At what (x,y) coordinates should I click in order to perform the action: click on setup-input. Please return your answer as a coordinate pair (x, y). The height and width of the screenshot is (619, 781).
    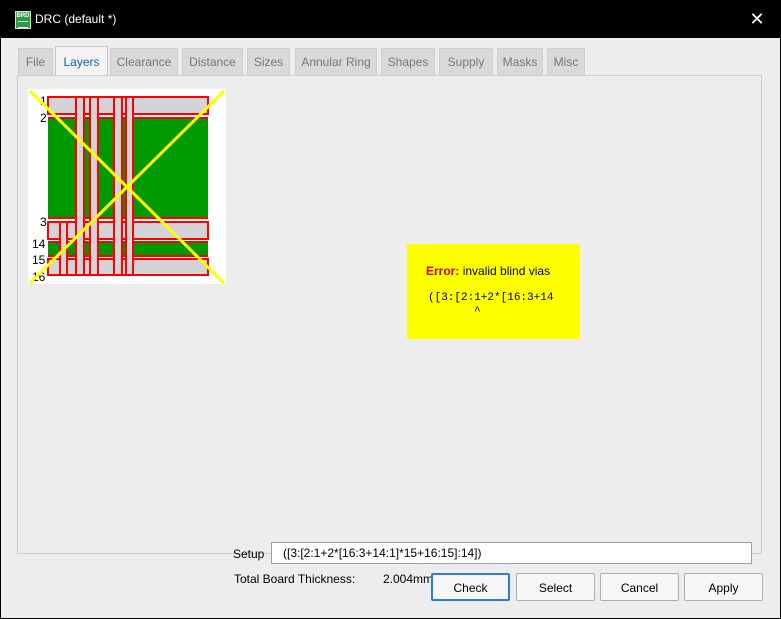
    Looking at the image, I should click on (511, 553).